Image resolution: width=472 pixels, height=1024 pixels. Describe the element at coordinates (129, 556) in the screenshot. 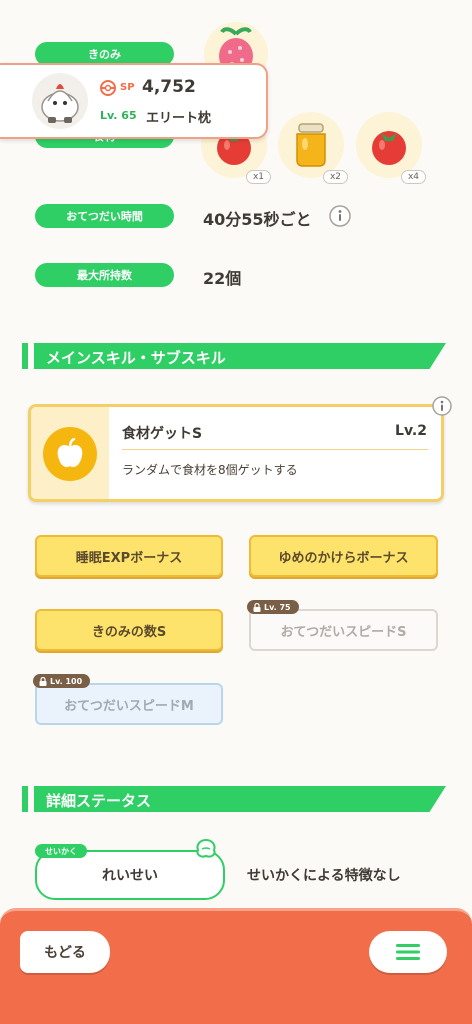

I see `sub-skill-button: 睡眠EXPボーナス` at that location.